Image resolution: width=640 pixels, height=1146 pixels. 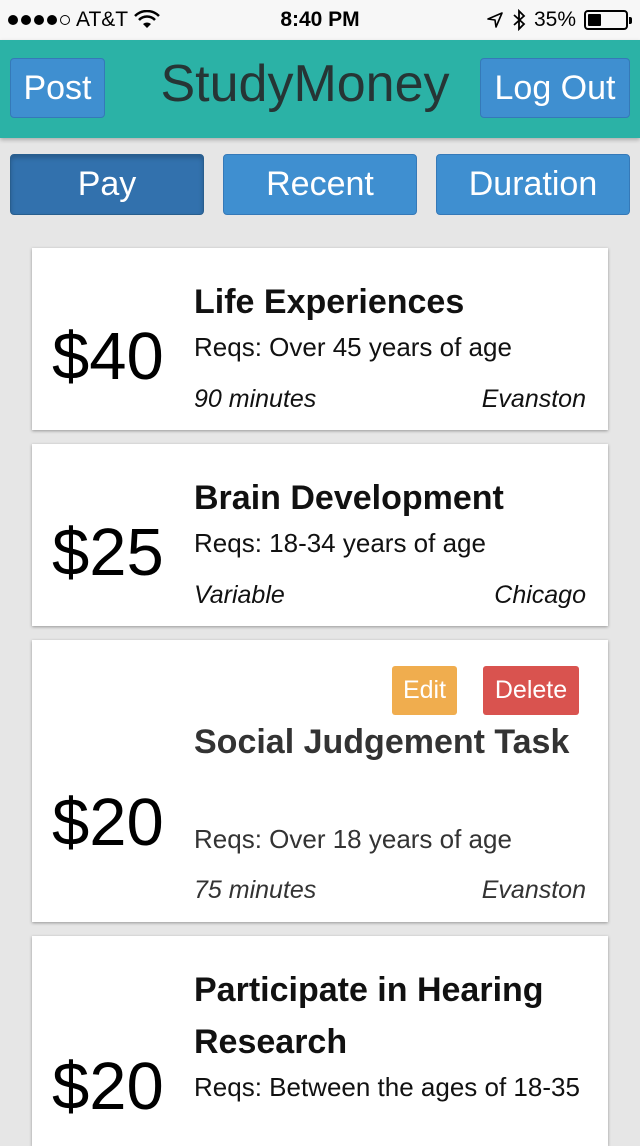 I want to click on study-reqs: Reqs: 18-34 years of age, so click(x=340, y=543).